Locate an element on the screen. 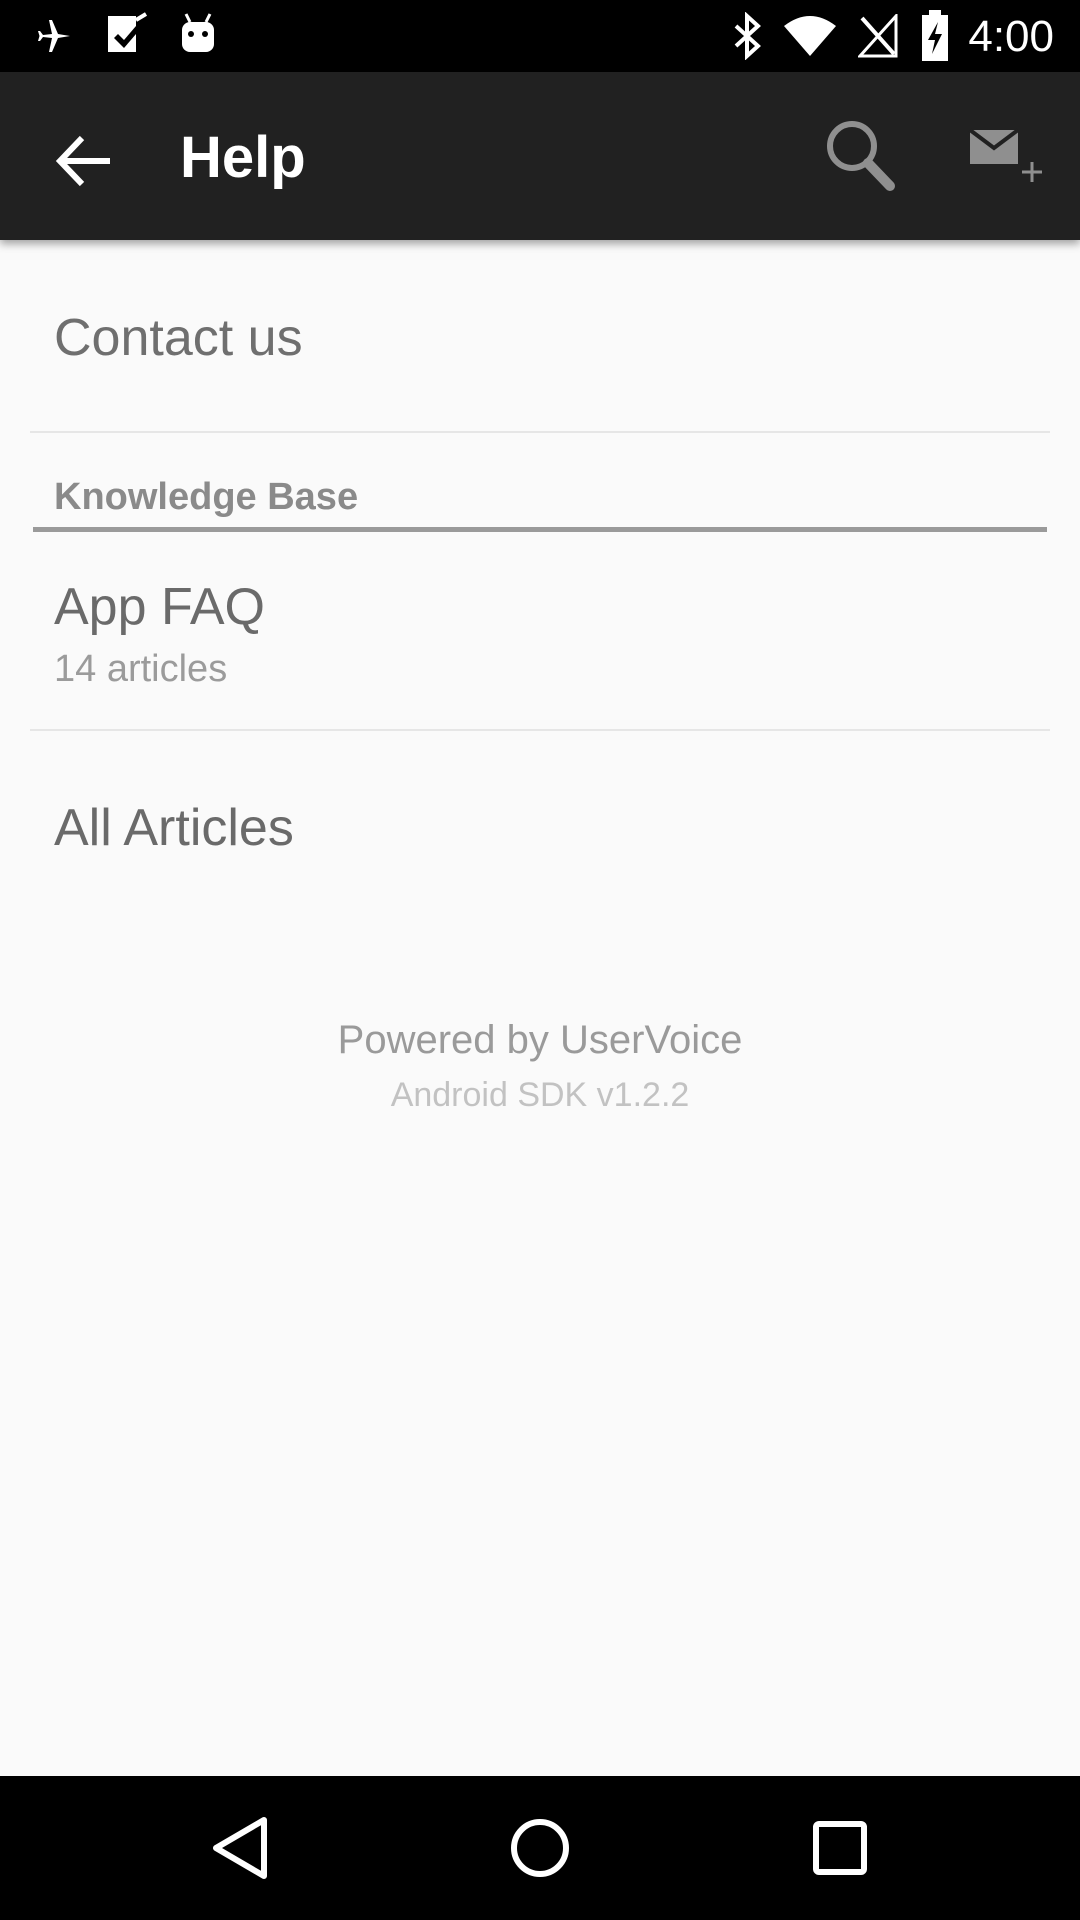  knowledge-base-header: Knowledge Base is located at coordinates (206, 497).